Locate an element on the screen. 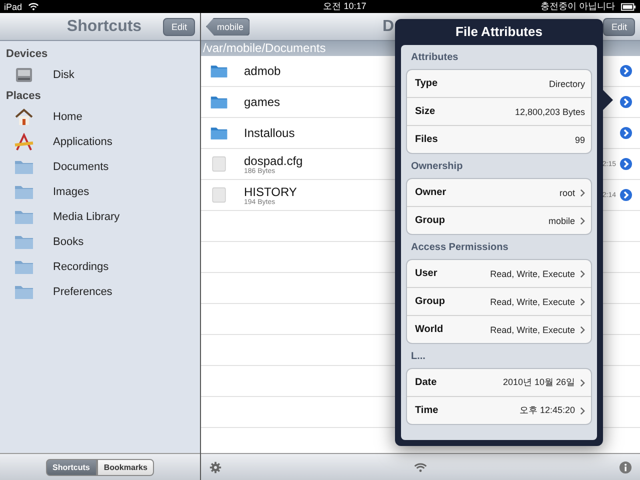  sidebar-item: Disk is located at coordinates (63, 74).